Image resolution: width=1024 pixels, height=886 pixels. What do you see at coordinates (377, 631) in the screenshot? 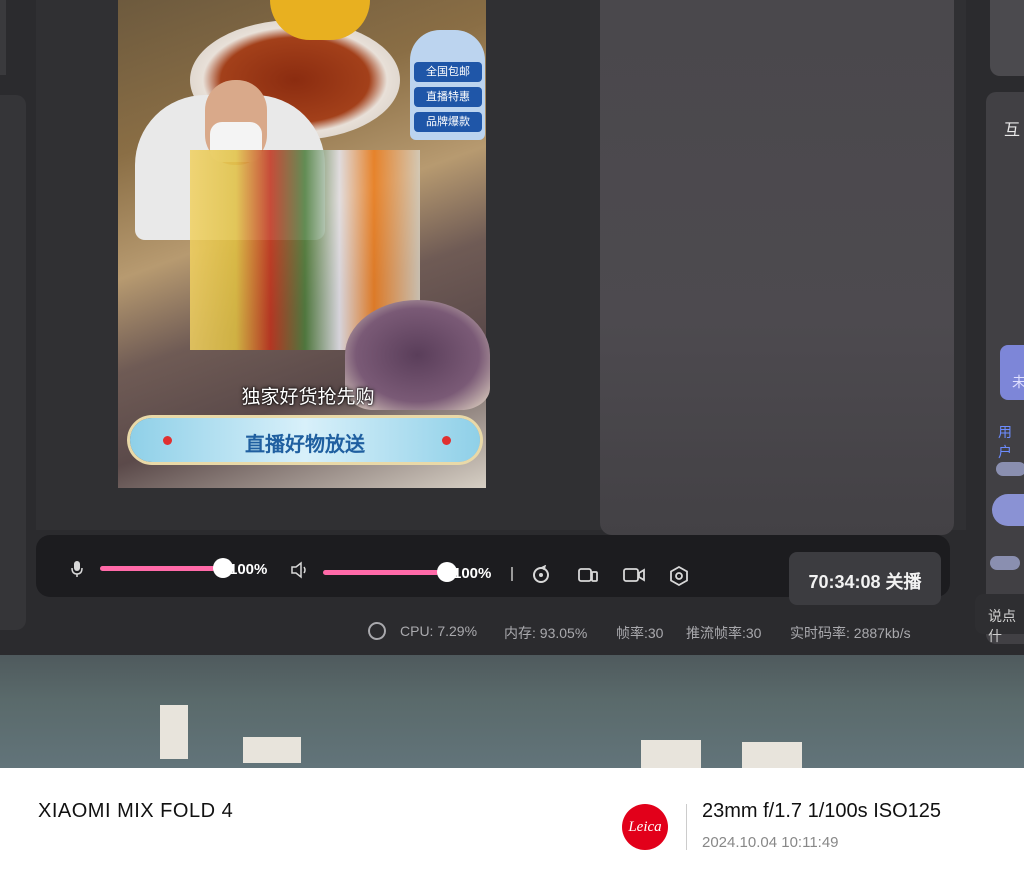
I see `performance-icon` at bounding box center [377, 631].